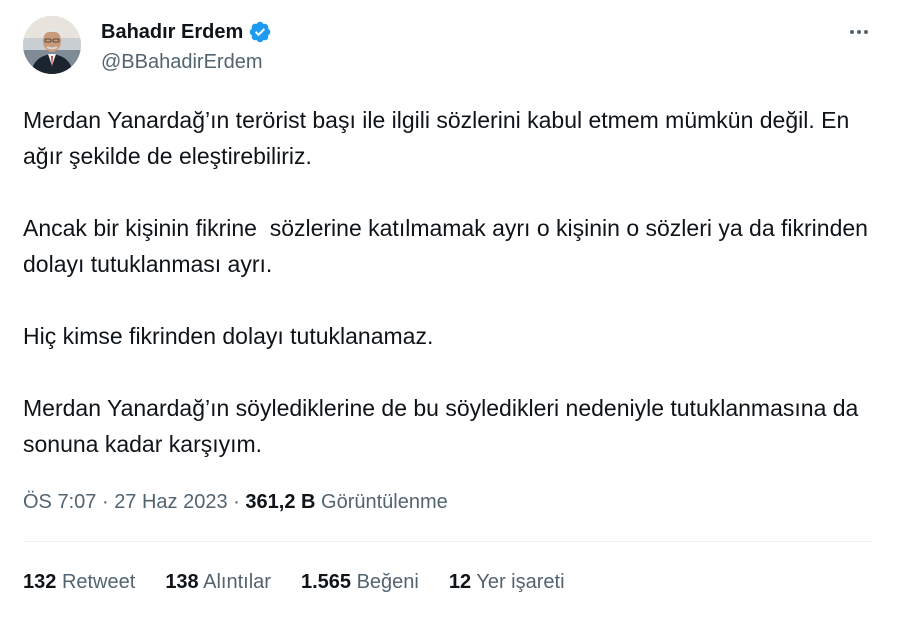 This screenshot has width=918, height=619. What do you see at coordinates (59, 502) in the screenshot?
I see `tweet-time: ÖS 7:07` at bounding box center [59, 502].